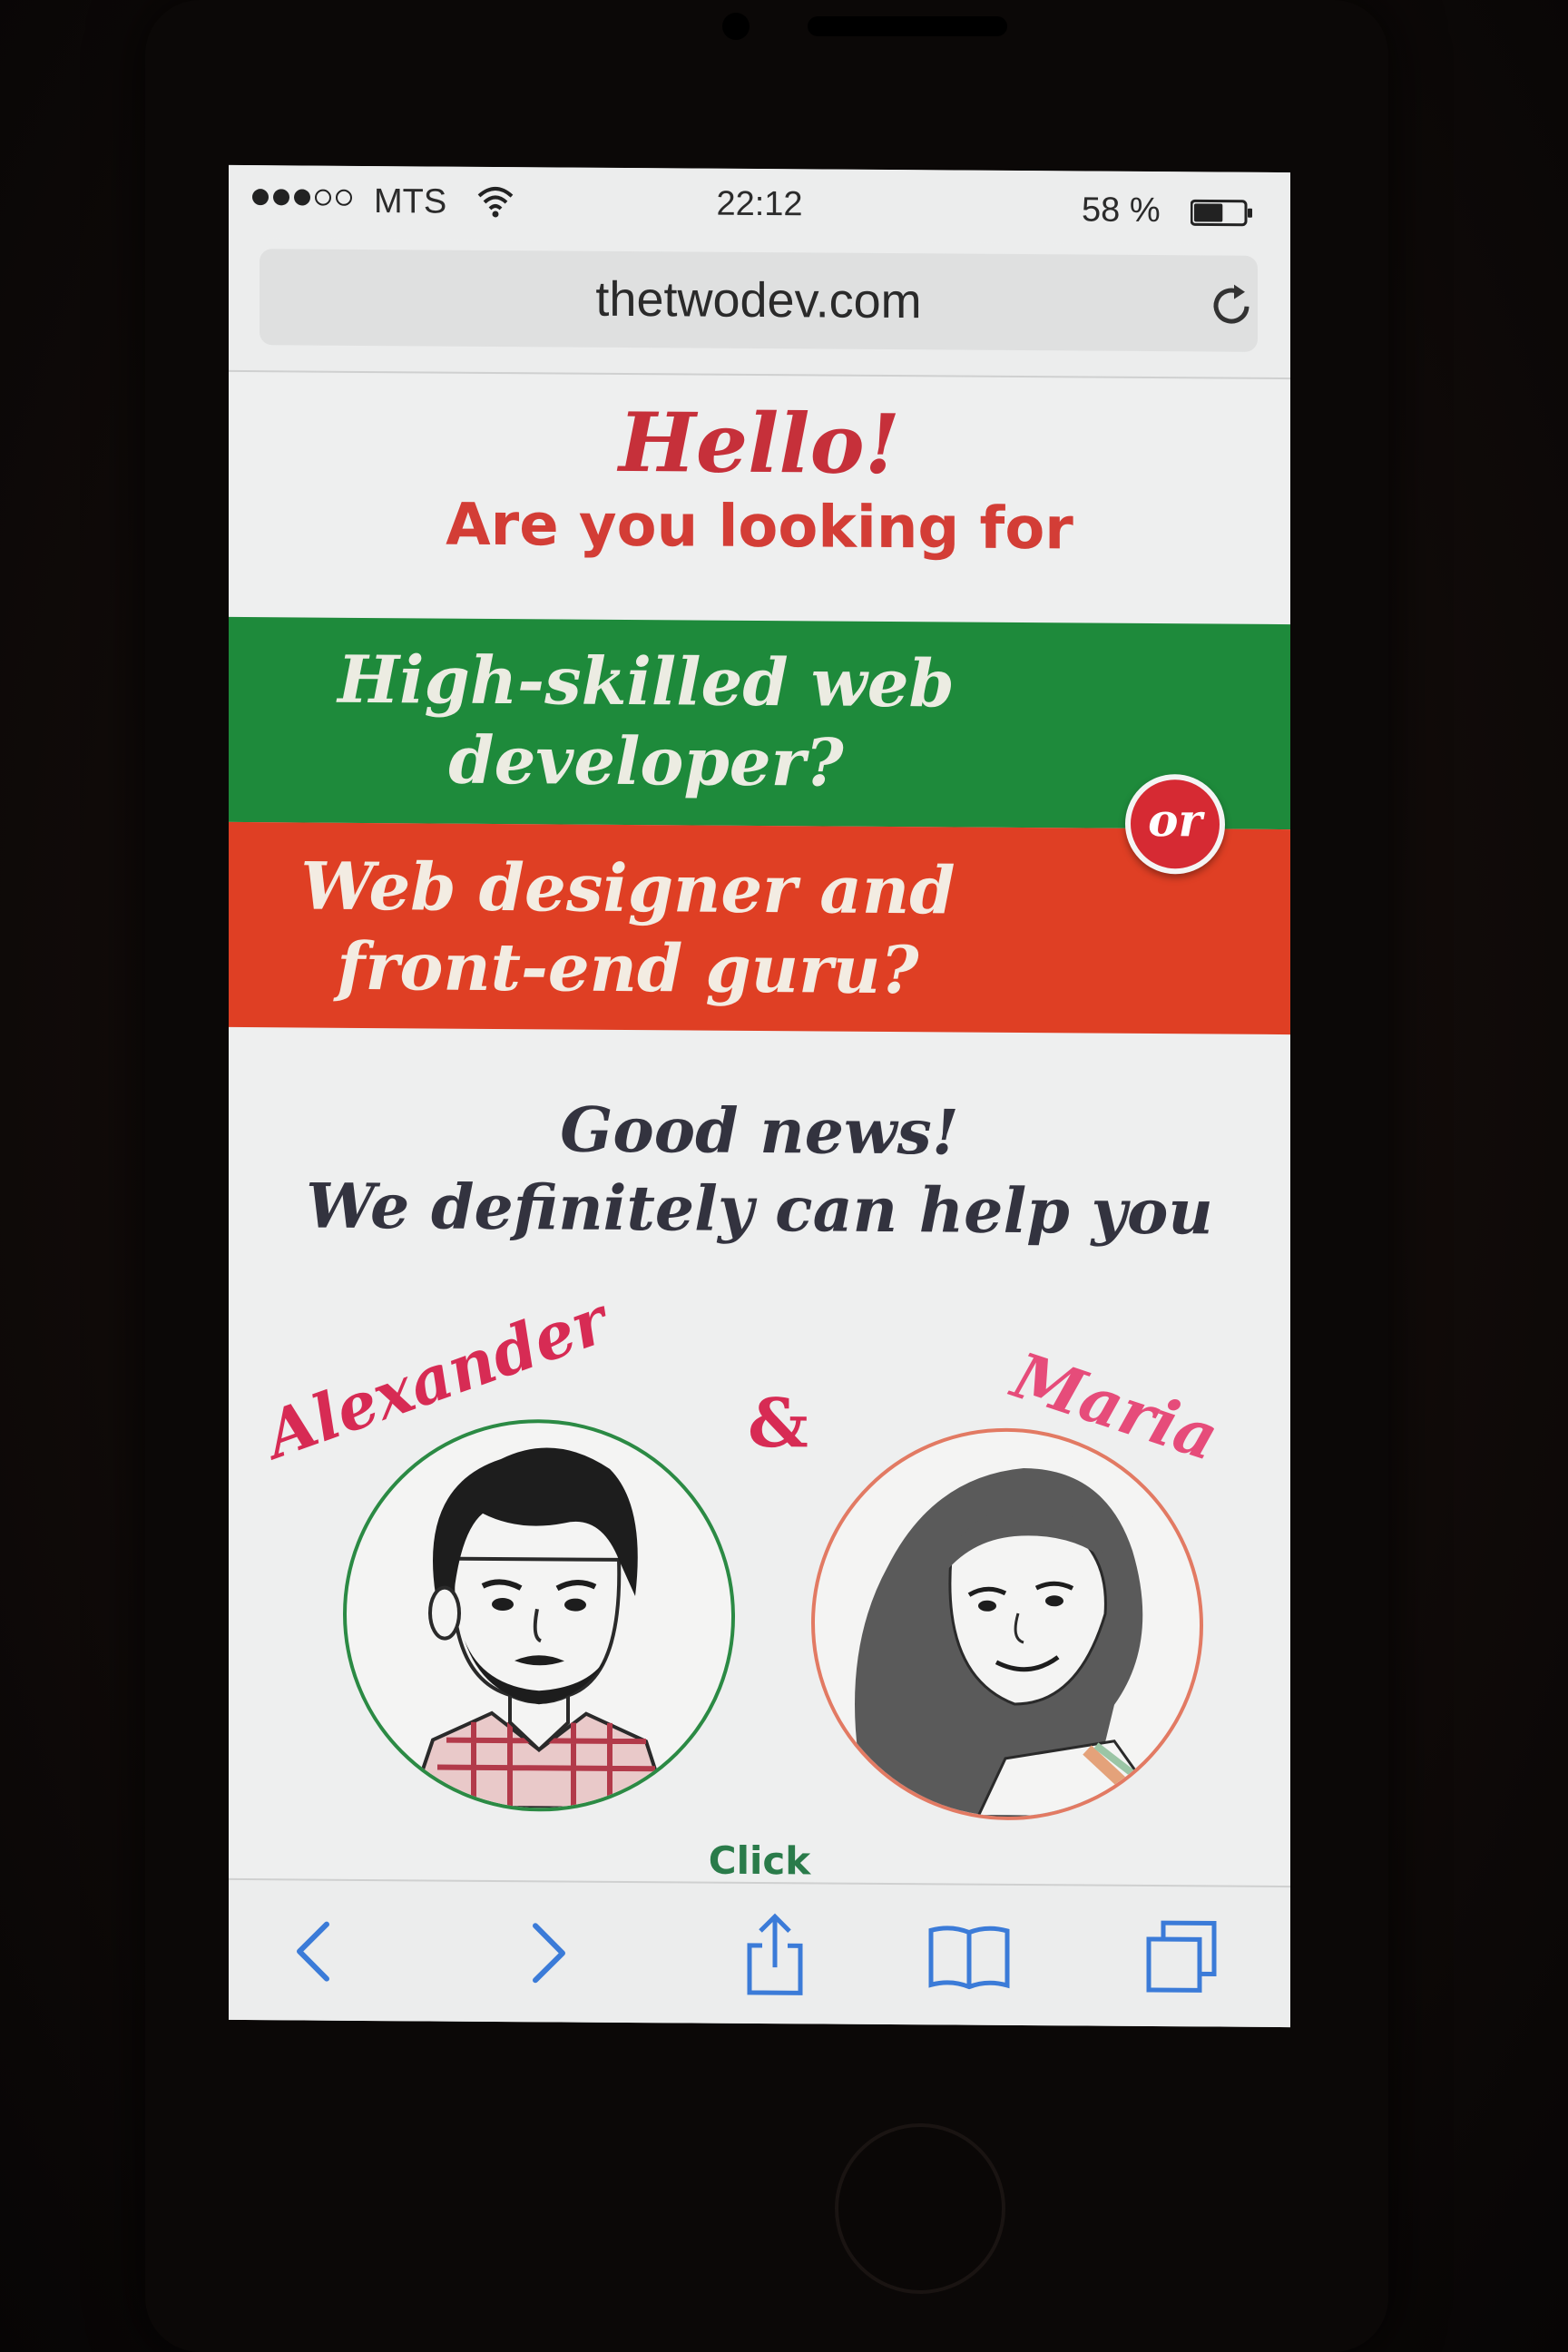 This screenshot has height=2352, width=1568. What do you see at coordinates (736, 26) in the screenshot?
I see `front-camera` at bounding box center [736, 26].